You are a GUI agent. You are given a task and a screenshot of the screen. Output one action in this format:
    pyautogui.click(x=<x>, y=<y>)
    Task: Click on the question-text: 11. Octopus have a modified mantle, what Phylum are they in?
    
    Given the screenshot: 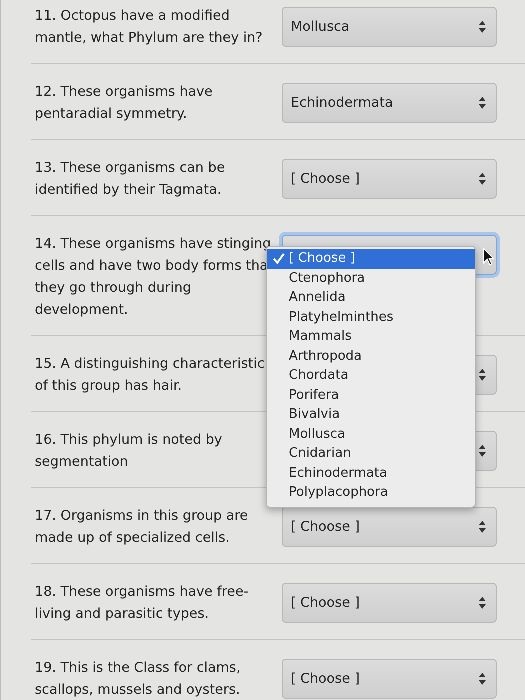 What is the action you would take?
    pyautogui.click(x=149, y=27)
    